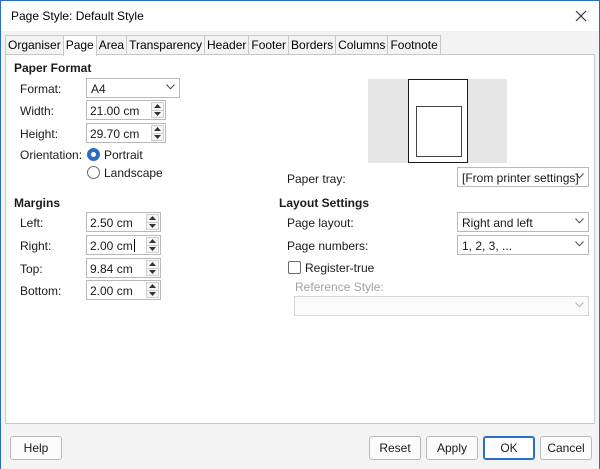 This screenshot has height=469, width=600. What do you see at coordinates (36, 448) in the screenshot?
I see `help-button: Help` at bounding box center [36, 448].